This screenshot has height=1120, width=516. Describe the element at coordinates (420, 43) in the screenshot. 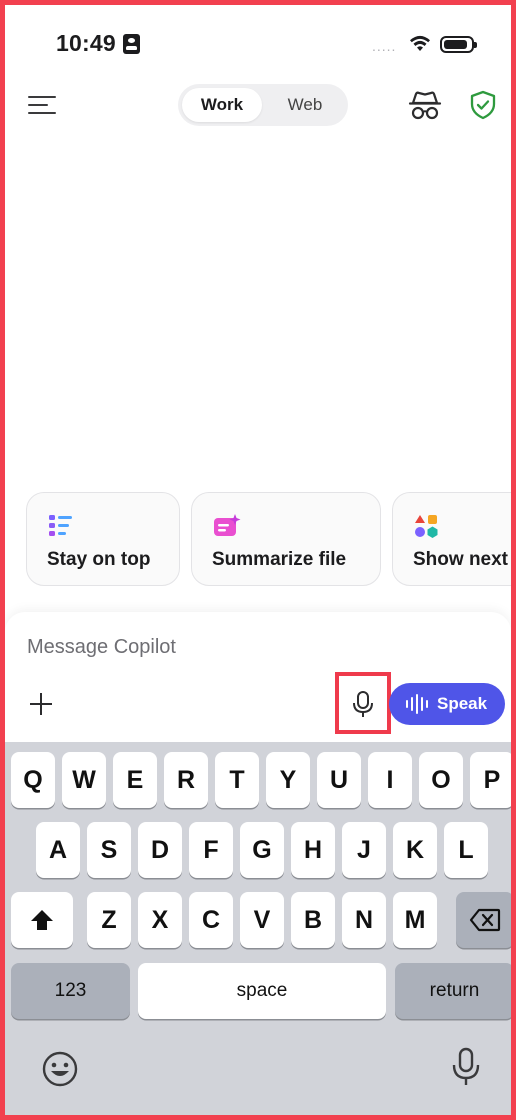

I see `wifi-icon` at that location.